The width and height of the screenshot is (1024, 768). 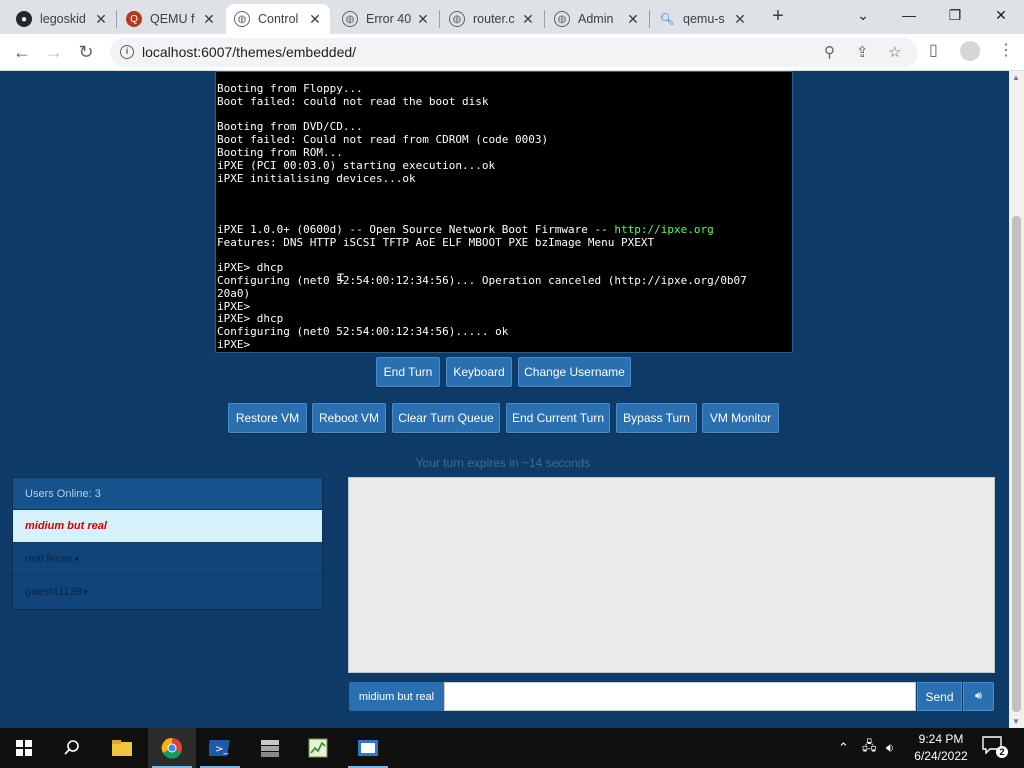 I want to click on volume-icon: 🔉︎, so click(x=890, y=748).